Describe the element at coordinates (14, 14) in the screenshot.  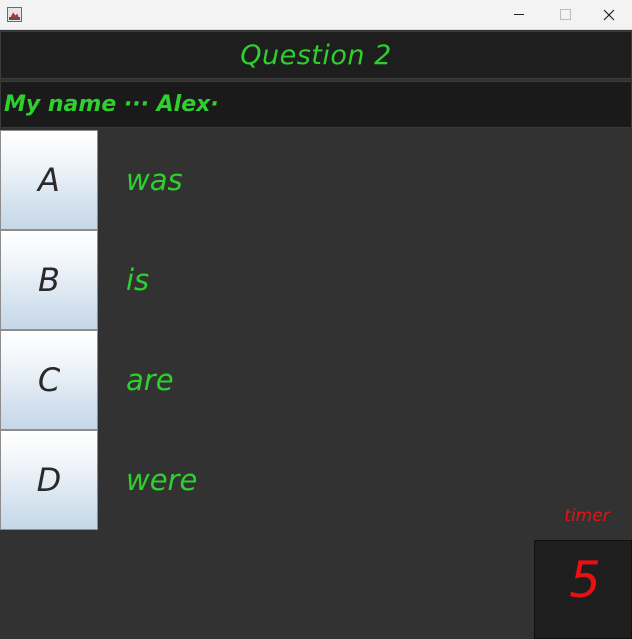
I see `java-app-icon` at that location.